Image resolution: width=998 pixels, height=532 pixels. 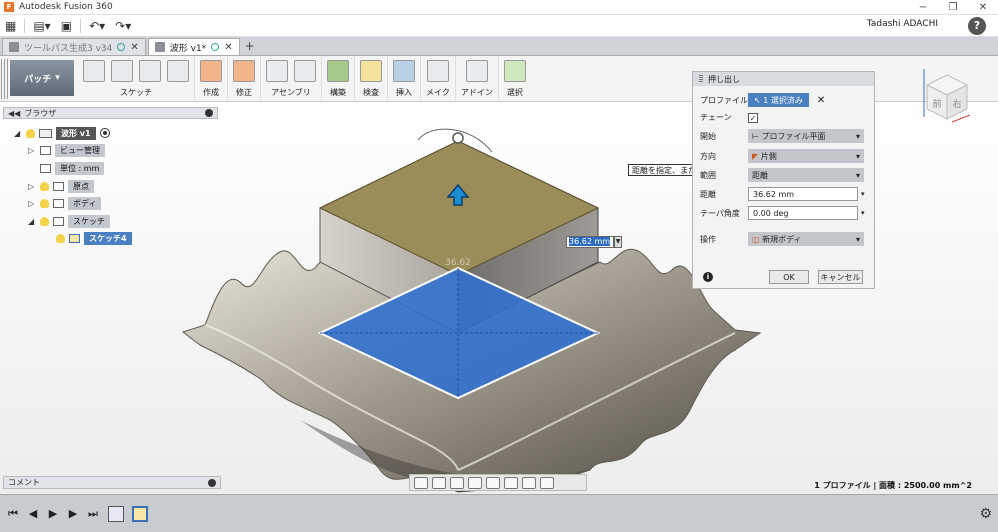 I want to click on tree-item: ▷ ビュー管理, so click(x=66, y=150).